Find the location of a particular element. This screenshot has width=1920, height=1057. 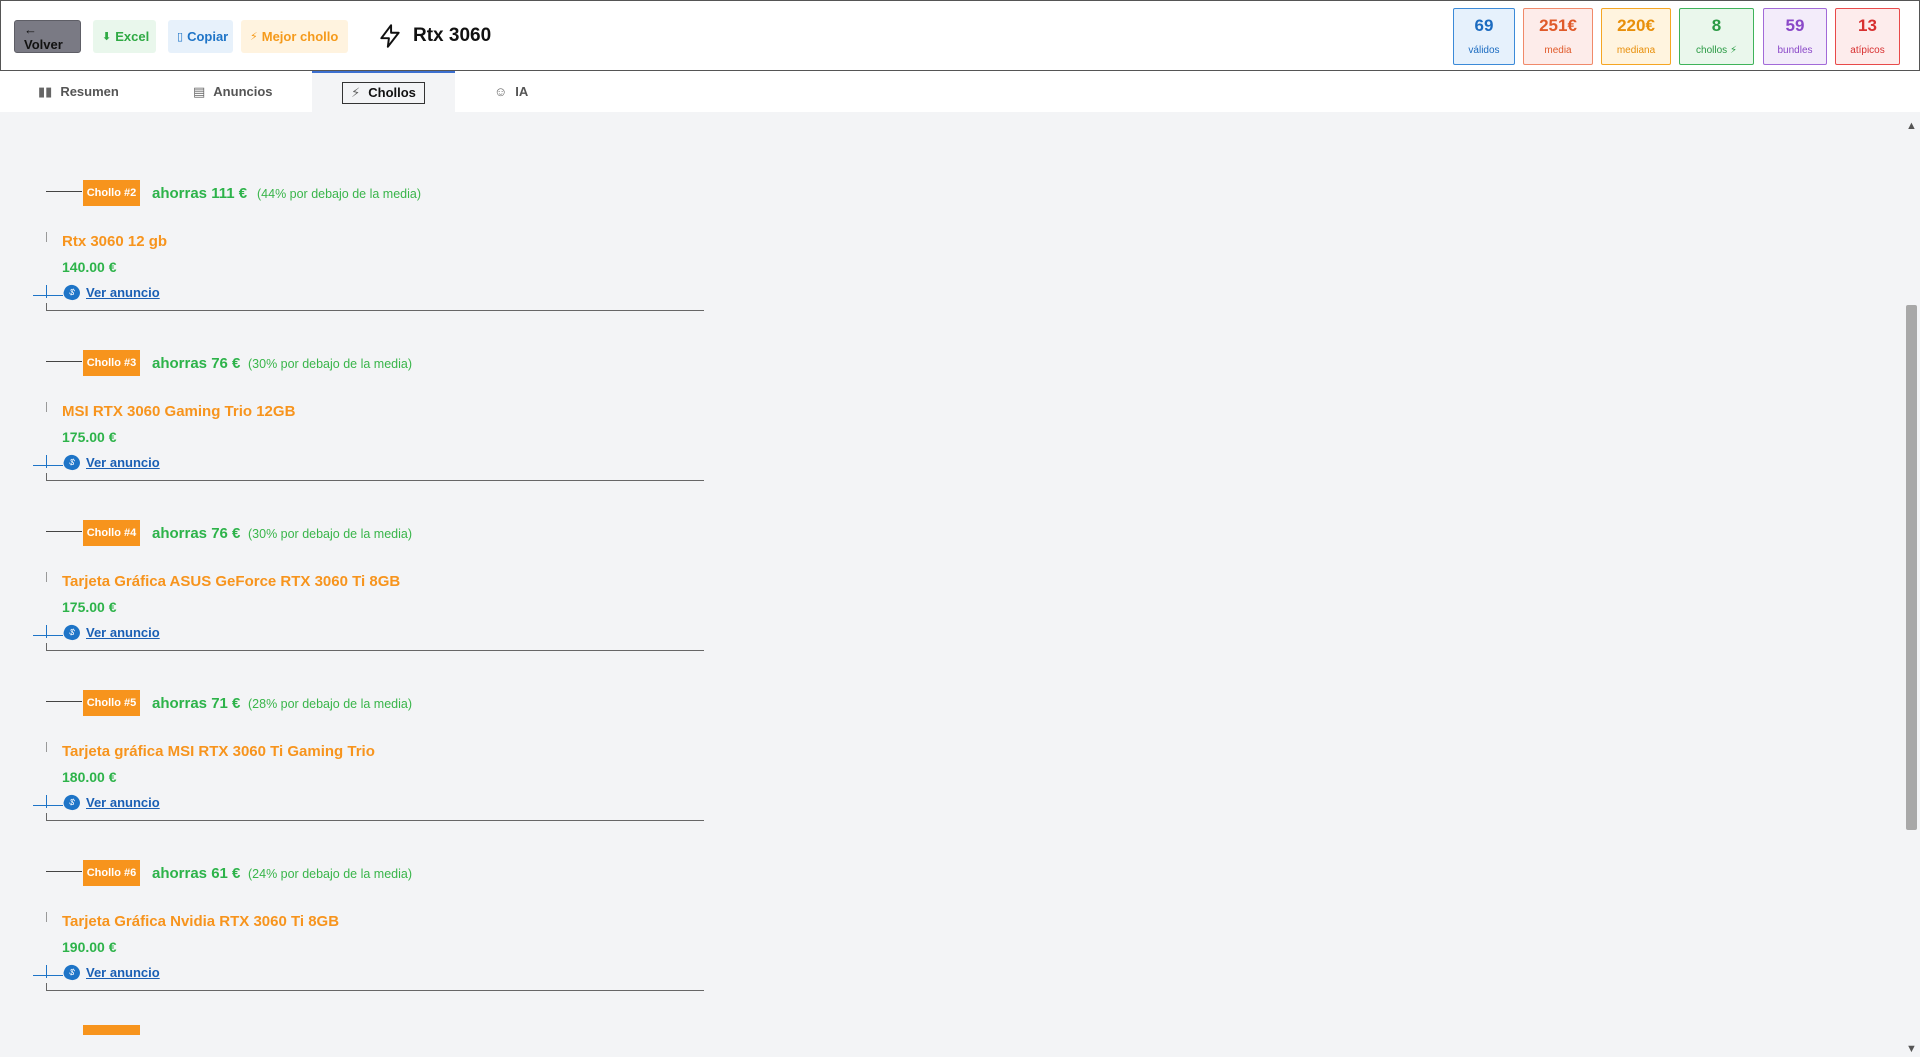

best-deal-button: ⚡ Mejor chollo is located at coordinates (294, 36).